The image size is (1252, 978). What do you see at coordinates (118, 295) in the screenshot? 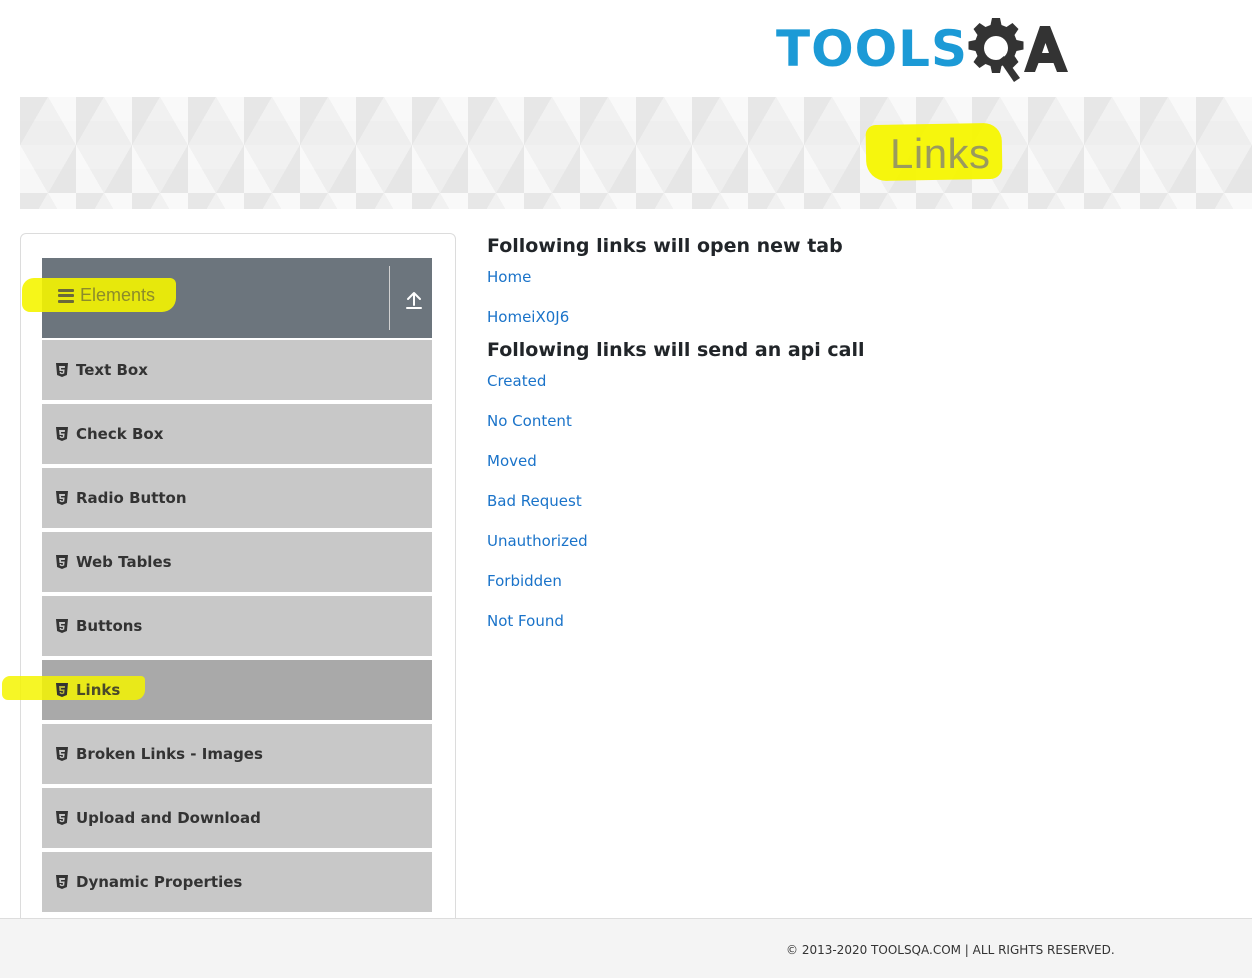
I see `group-title-label: Elements` at bounding box center [118, 295].